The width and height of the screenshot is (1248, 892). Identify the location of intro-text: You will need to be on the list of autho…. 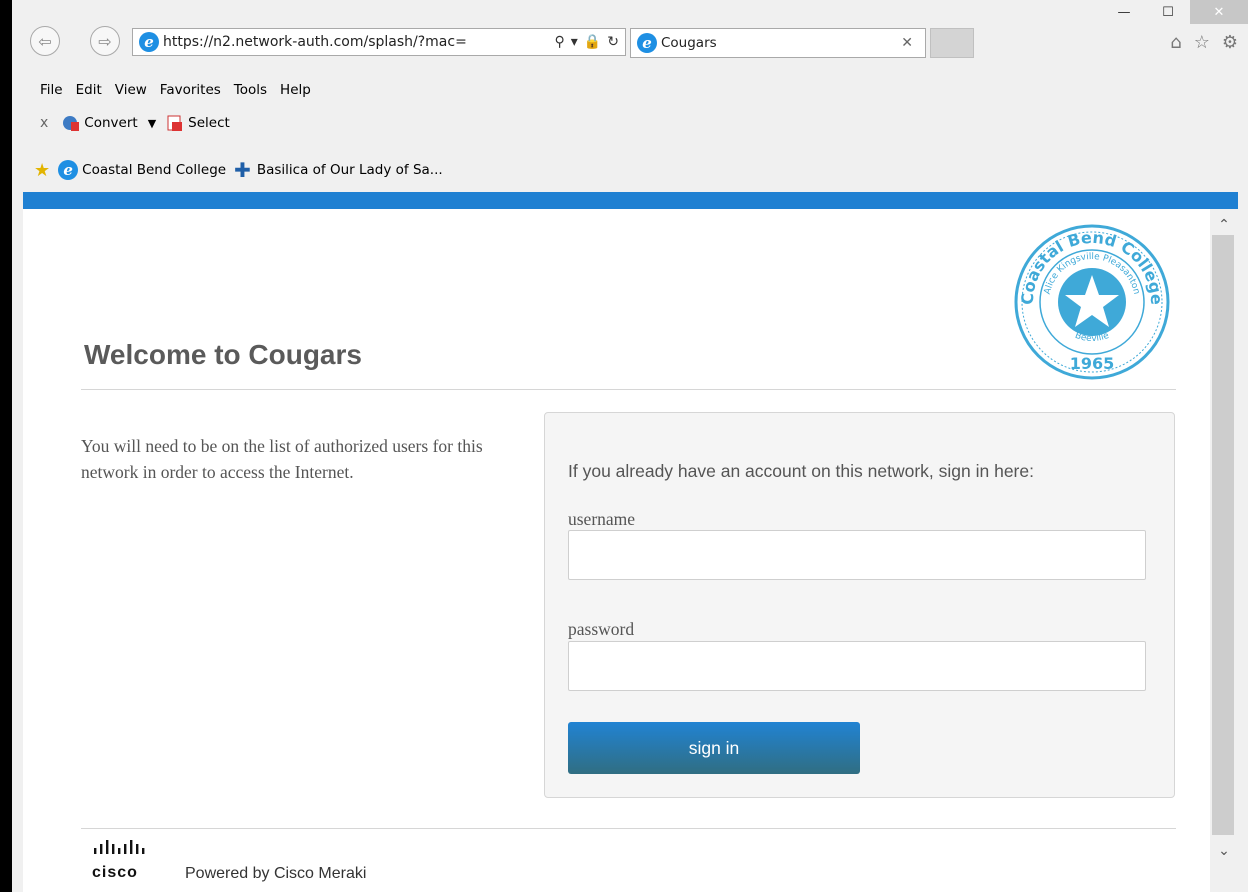
(282, 459).